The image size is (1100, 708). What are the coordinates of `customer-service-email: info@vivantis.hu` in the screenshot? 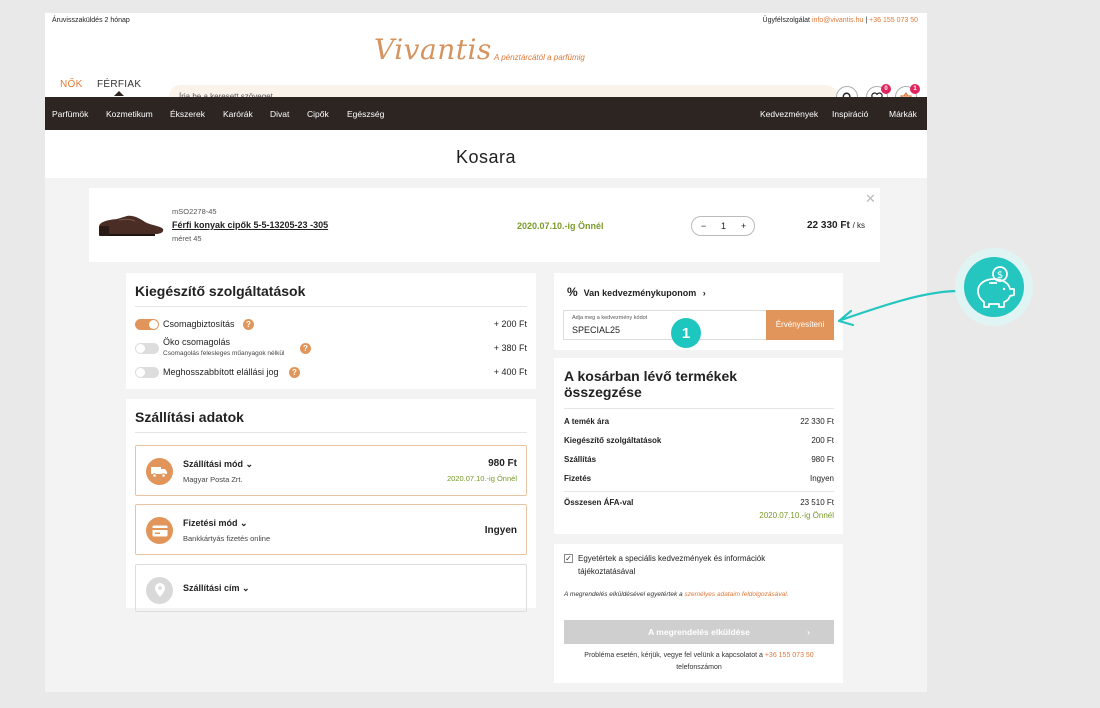 It's located at (837, 20).